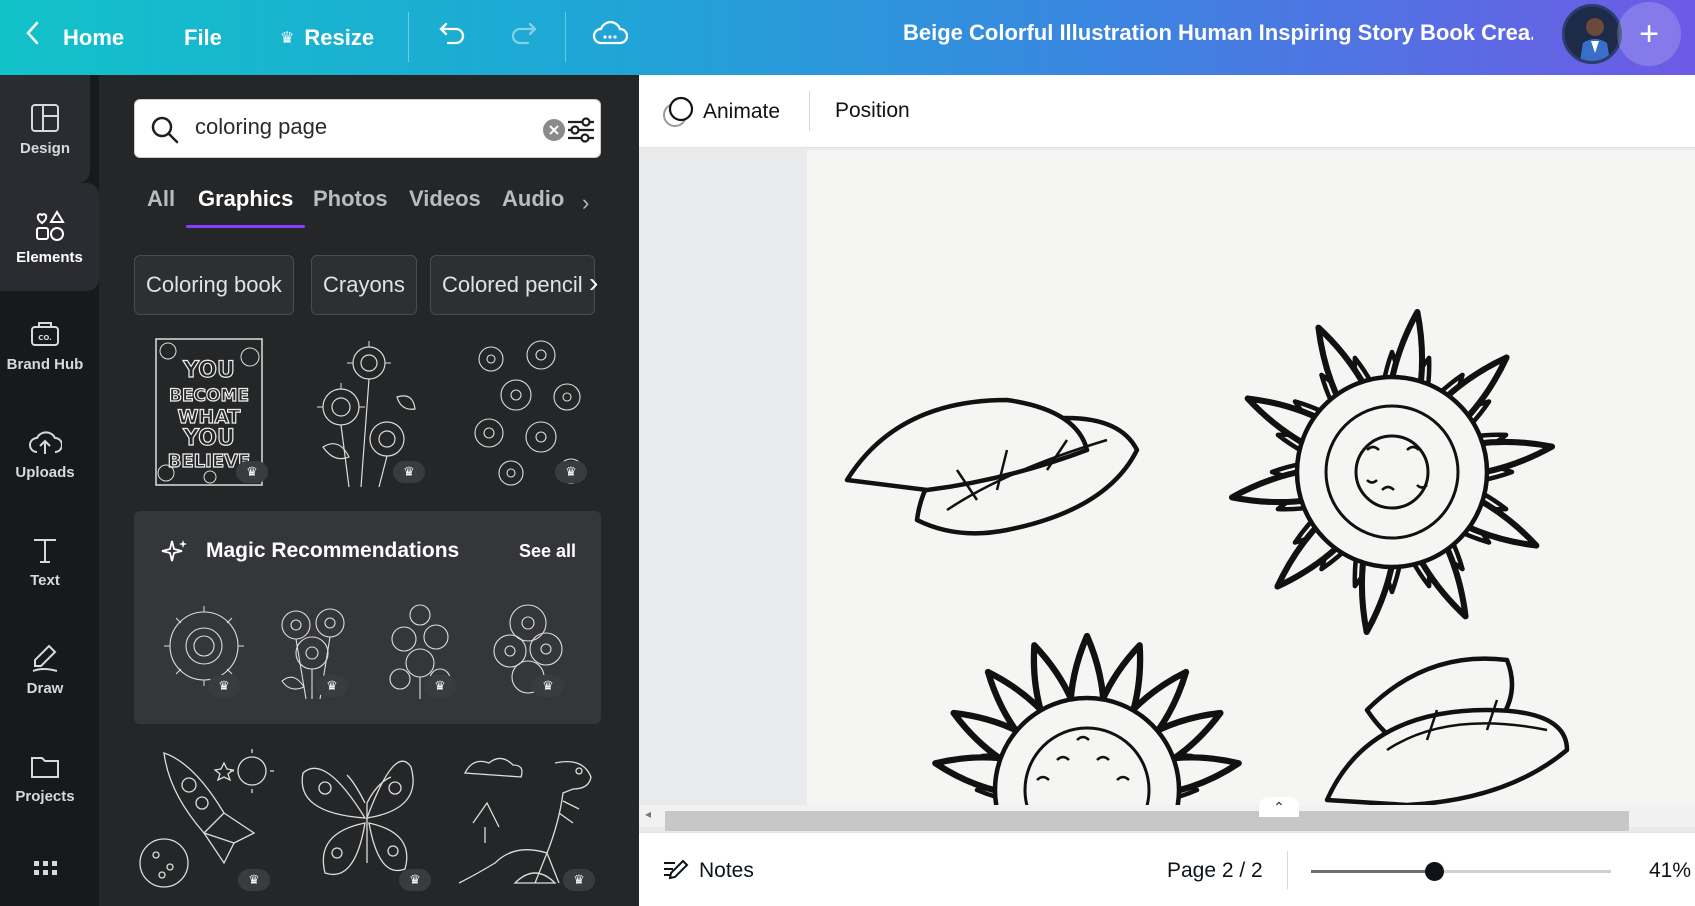 Image resolution: width=1695 pixels, height=906 pixels. Describe the element at coordinates (1167, 111) in the screenshot. I see `context-toolbar: Animate Position` at that location.